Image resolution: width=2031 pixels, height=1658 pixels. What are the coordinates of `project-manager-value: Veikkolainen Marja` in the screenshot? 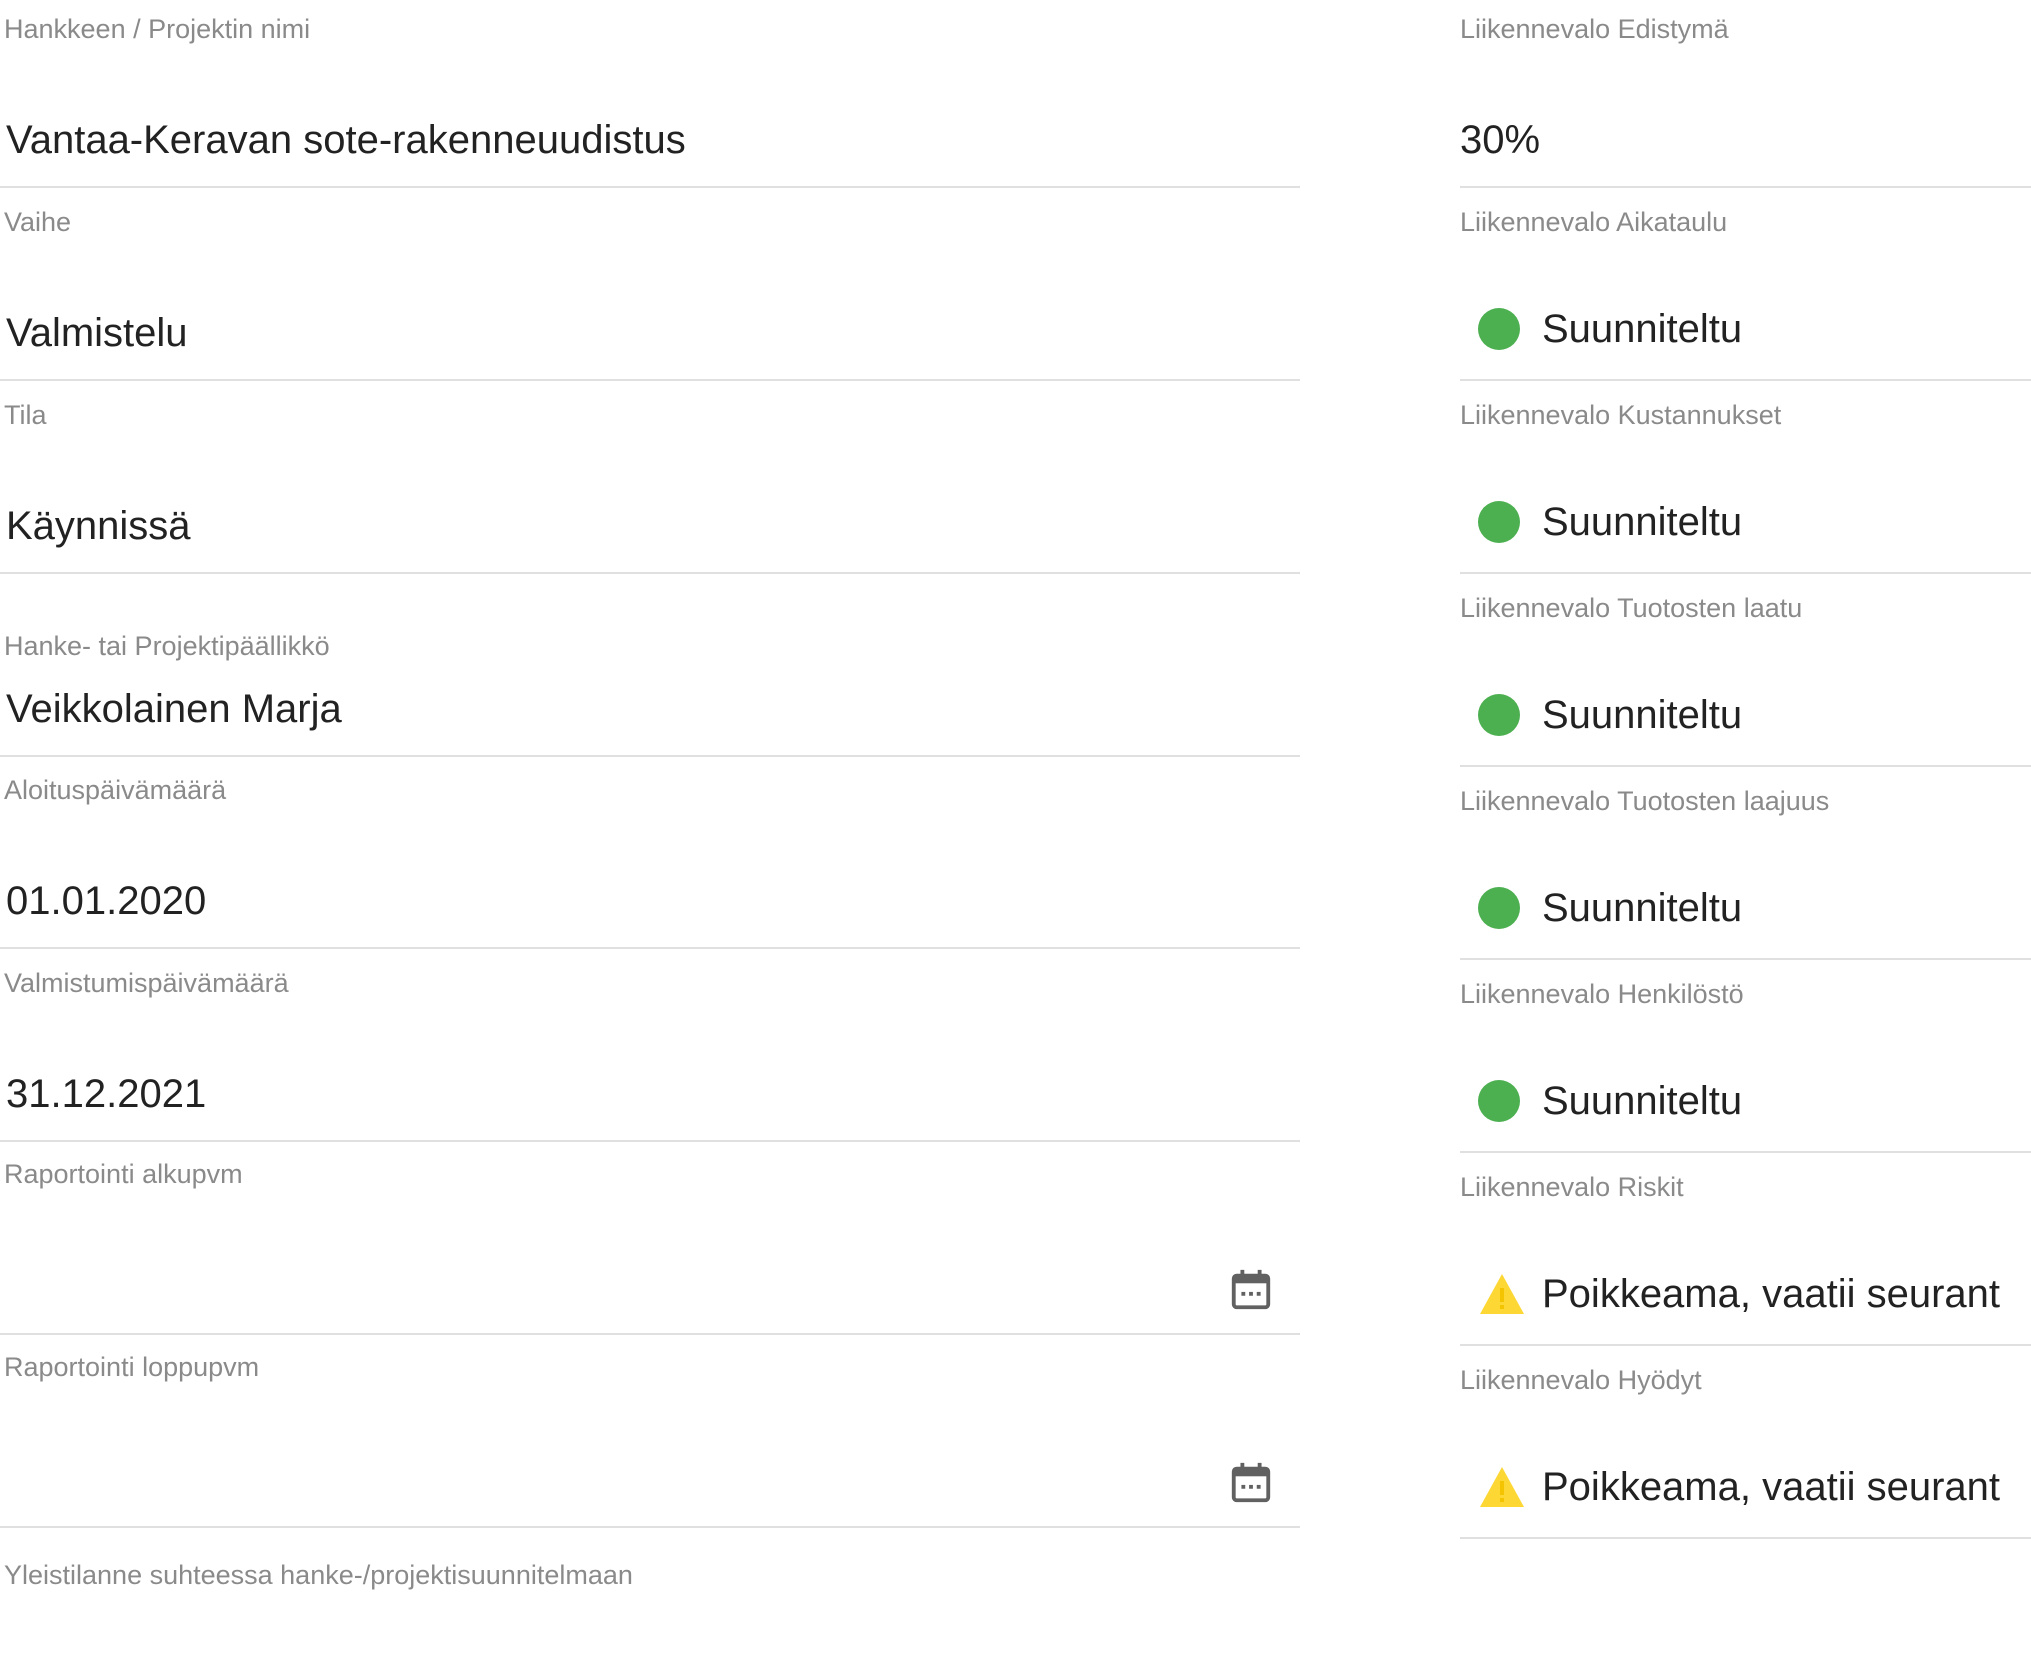 It's located at (174, 709).